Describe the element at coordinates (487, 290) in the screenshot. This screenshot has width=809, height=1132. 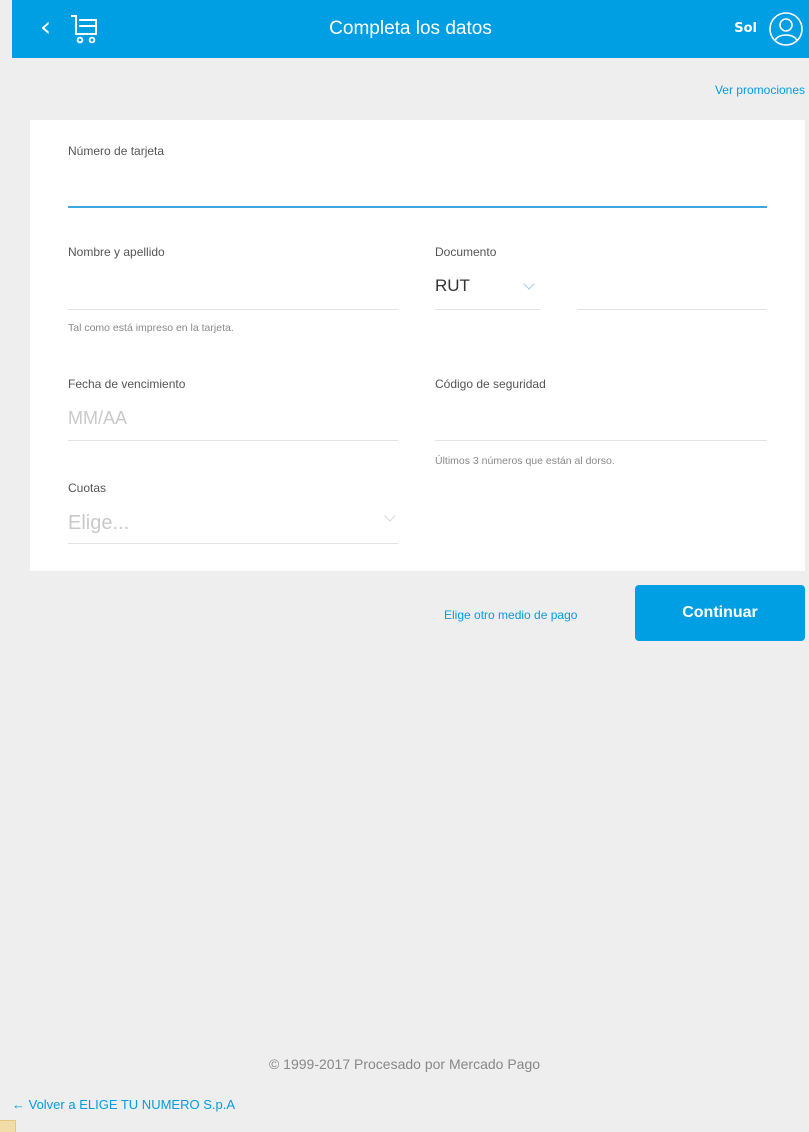
I see `document-type-select: RUT` at that location.